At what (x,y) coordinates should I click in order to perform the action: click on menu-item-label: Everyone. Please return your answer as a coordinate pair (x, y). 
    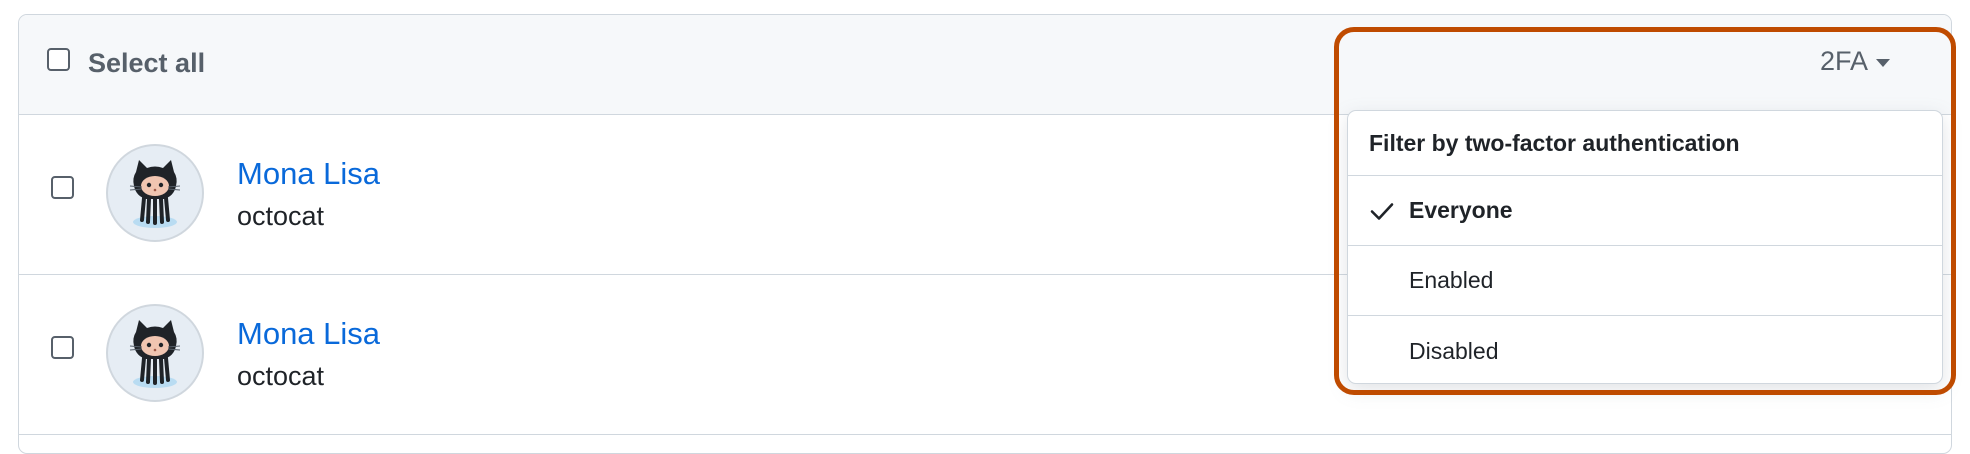
    Looking at the image, I should click on (1461, 210).